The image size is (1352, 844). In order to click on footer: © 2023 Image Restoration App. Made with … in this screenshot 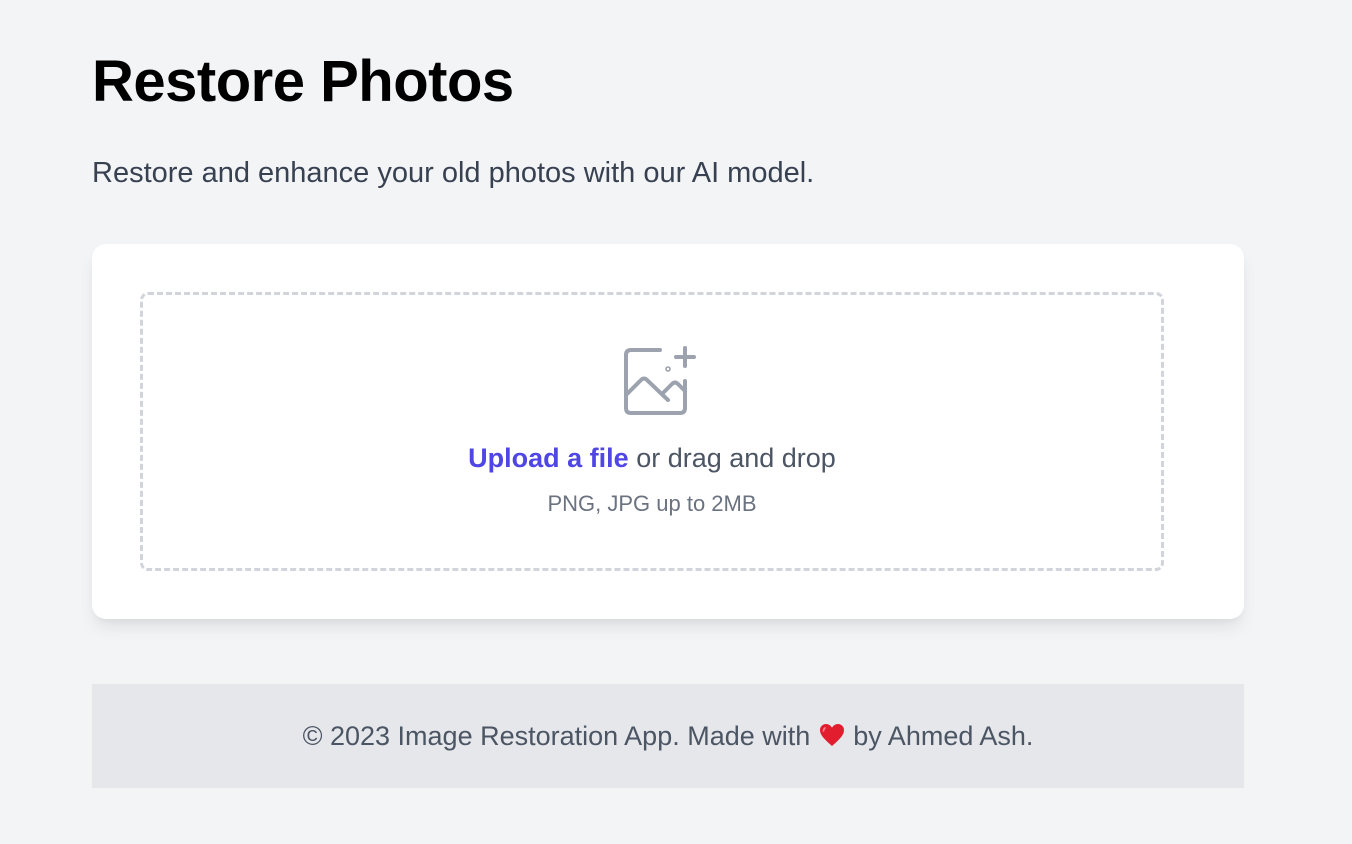, I will do `click(668, 736)`.